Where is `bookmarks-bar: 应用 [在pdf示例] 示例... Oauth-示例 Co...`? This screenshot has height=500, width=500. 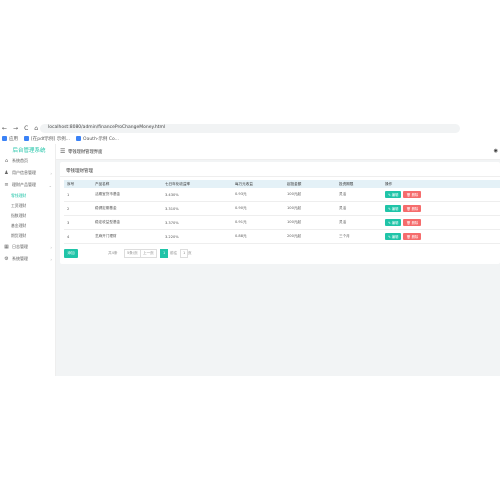 bookmarks-bar: 应用 [在pdf示例] 示例... Oauth-示例 Co... is located at coordinates (250, 138).